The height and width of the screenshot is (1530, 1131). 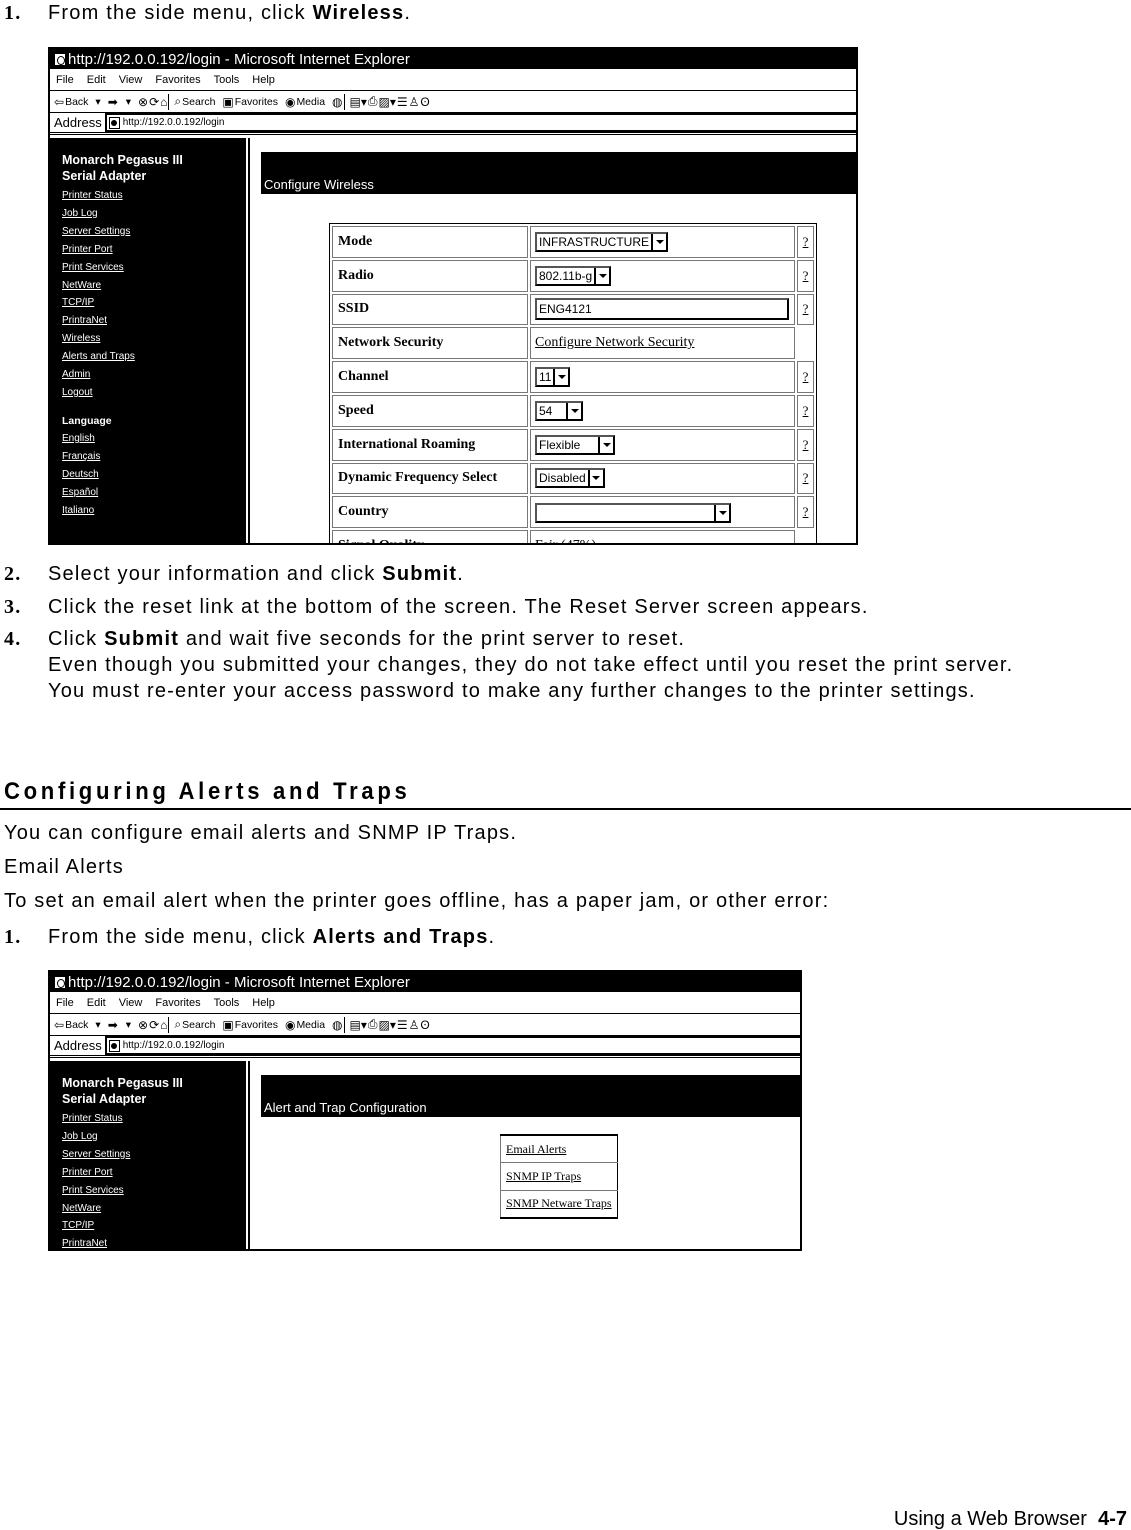 What do you see at coordinates (152, 457) in the screenshot?
I see `language-francais: Français` at bounding box center [152, 457].